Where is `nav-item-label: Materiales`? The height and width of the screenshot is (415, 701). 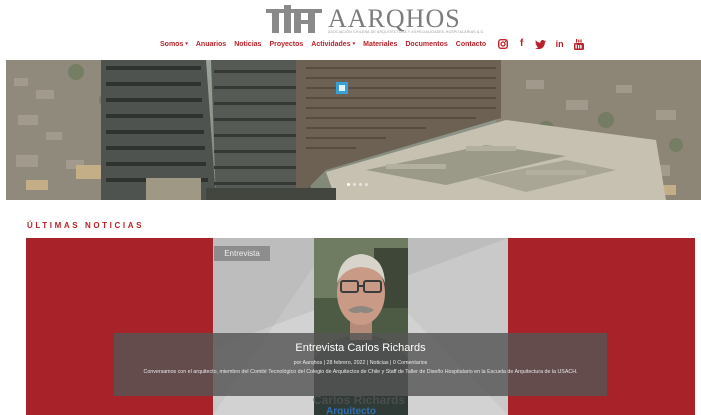 nav-item-label: Materiales is located at coordinates (380, 44).